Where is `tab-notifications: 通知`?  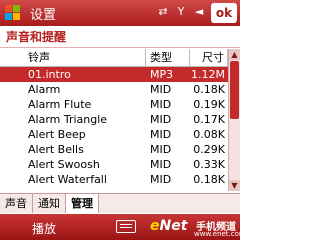 tab-notifications: 通知 is located at coordinates (49, 203).